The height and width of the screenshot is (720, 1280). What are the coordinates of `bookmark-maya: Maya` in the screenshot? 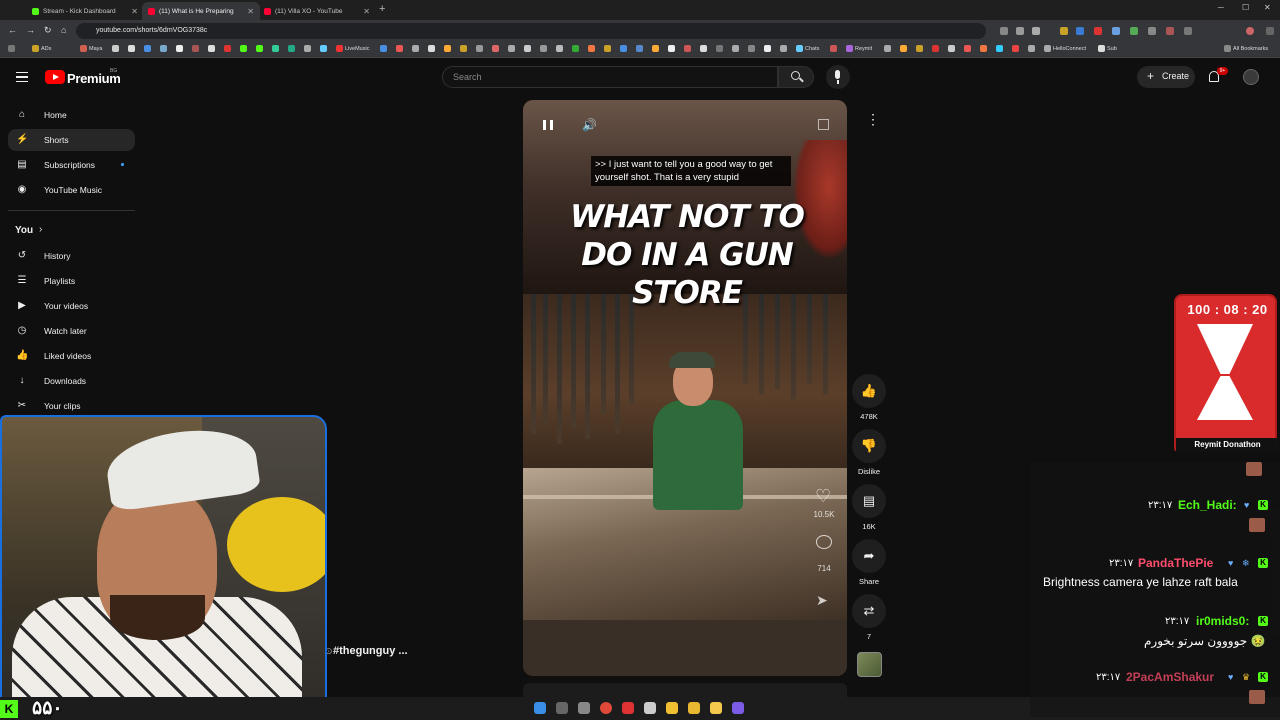 It's located at (91, 48).